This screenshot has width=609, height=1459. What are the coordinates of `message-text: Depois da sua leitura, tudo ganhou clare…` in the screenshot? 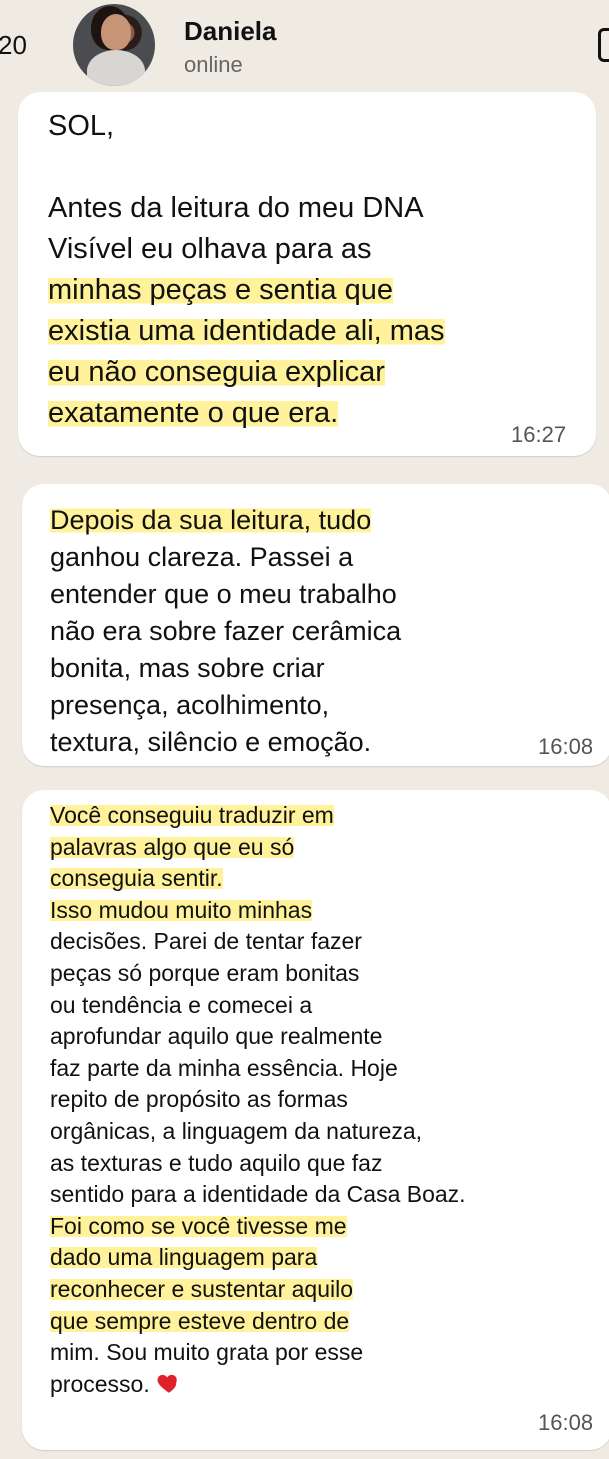 It's located at (225, 631).